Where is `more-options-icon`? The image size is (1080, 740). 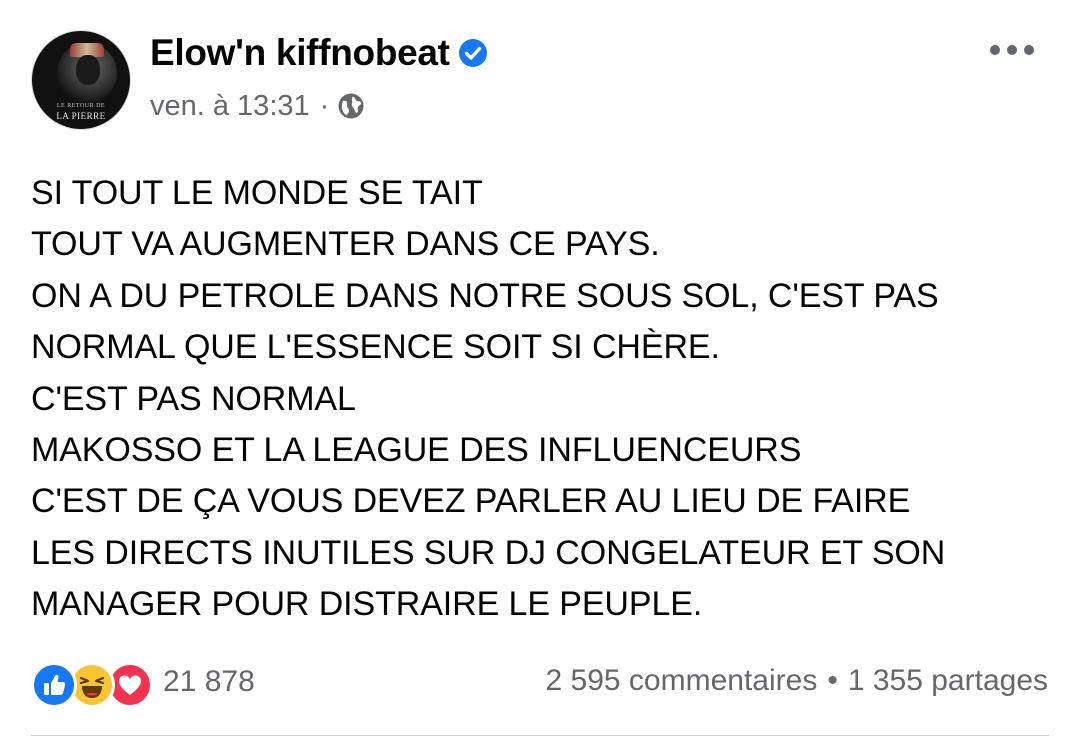
more-options-icon is located at coordinates (1012, 50).